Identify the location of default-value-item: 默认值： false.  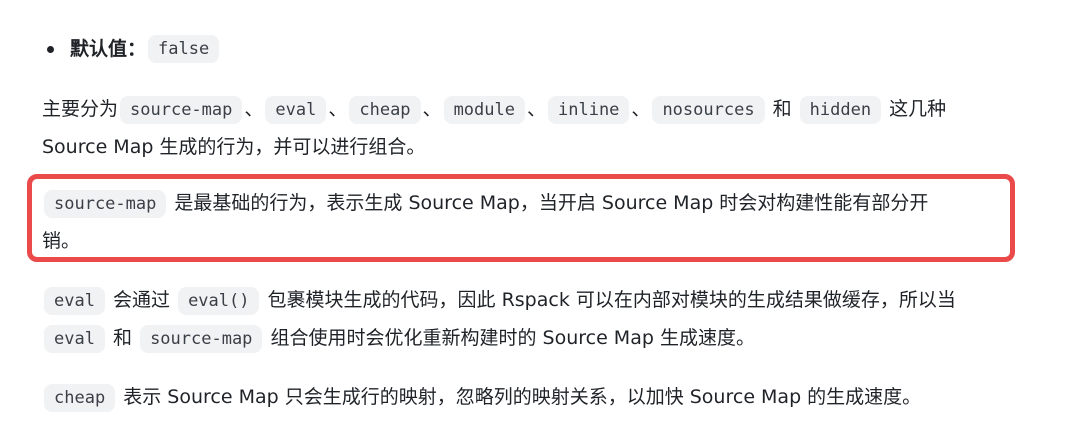
(131, 49).